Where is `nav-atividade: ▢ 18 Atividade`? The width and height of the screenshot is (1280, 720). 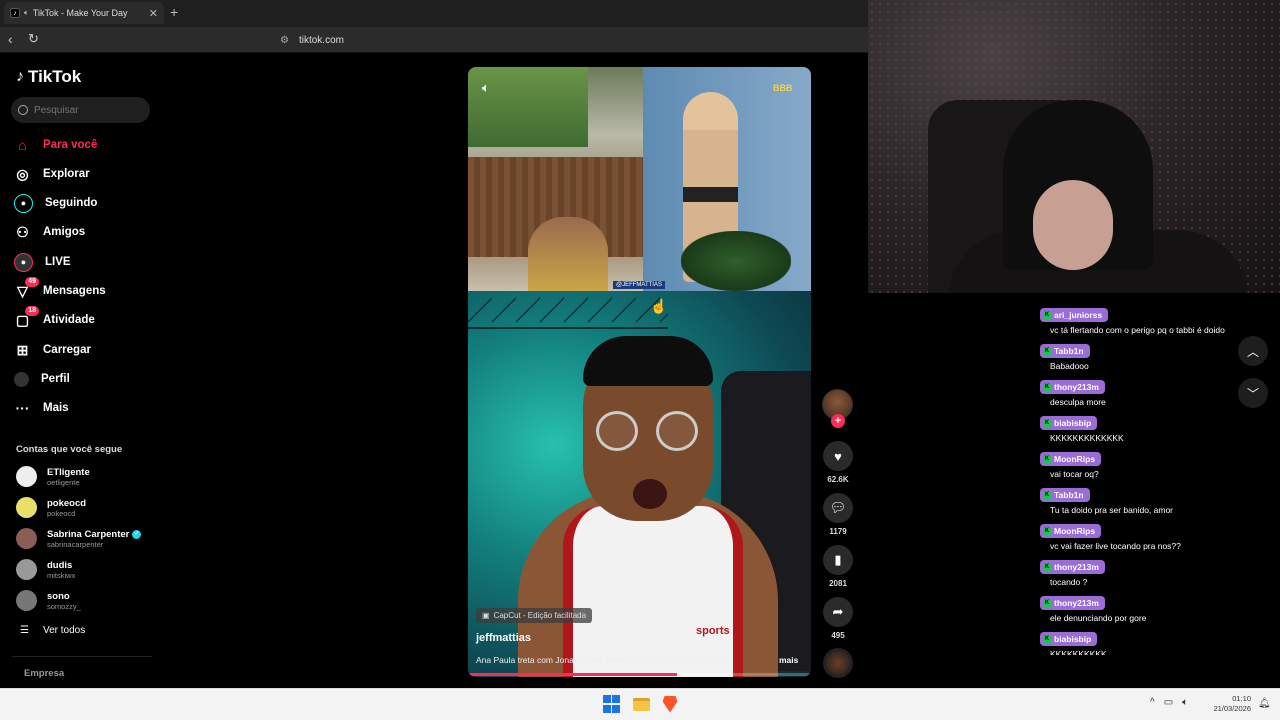
nav-atividade: ▢ 18 Atividade is located at coordinates (54, 317).